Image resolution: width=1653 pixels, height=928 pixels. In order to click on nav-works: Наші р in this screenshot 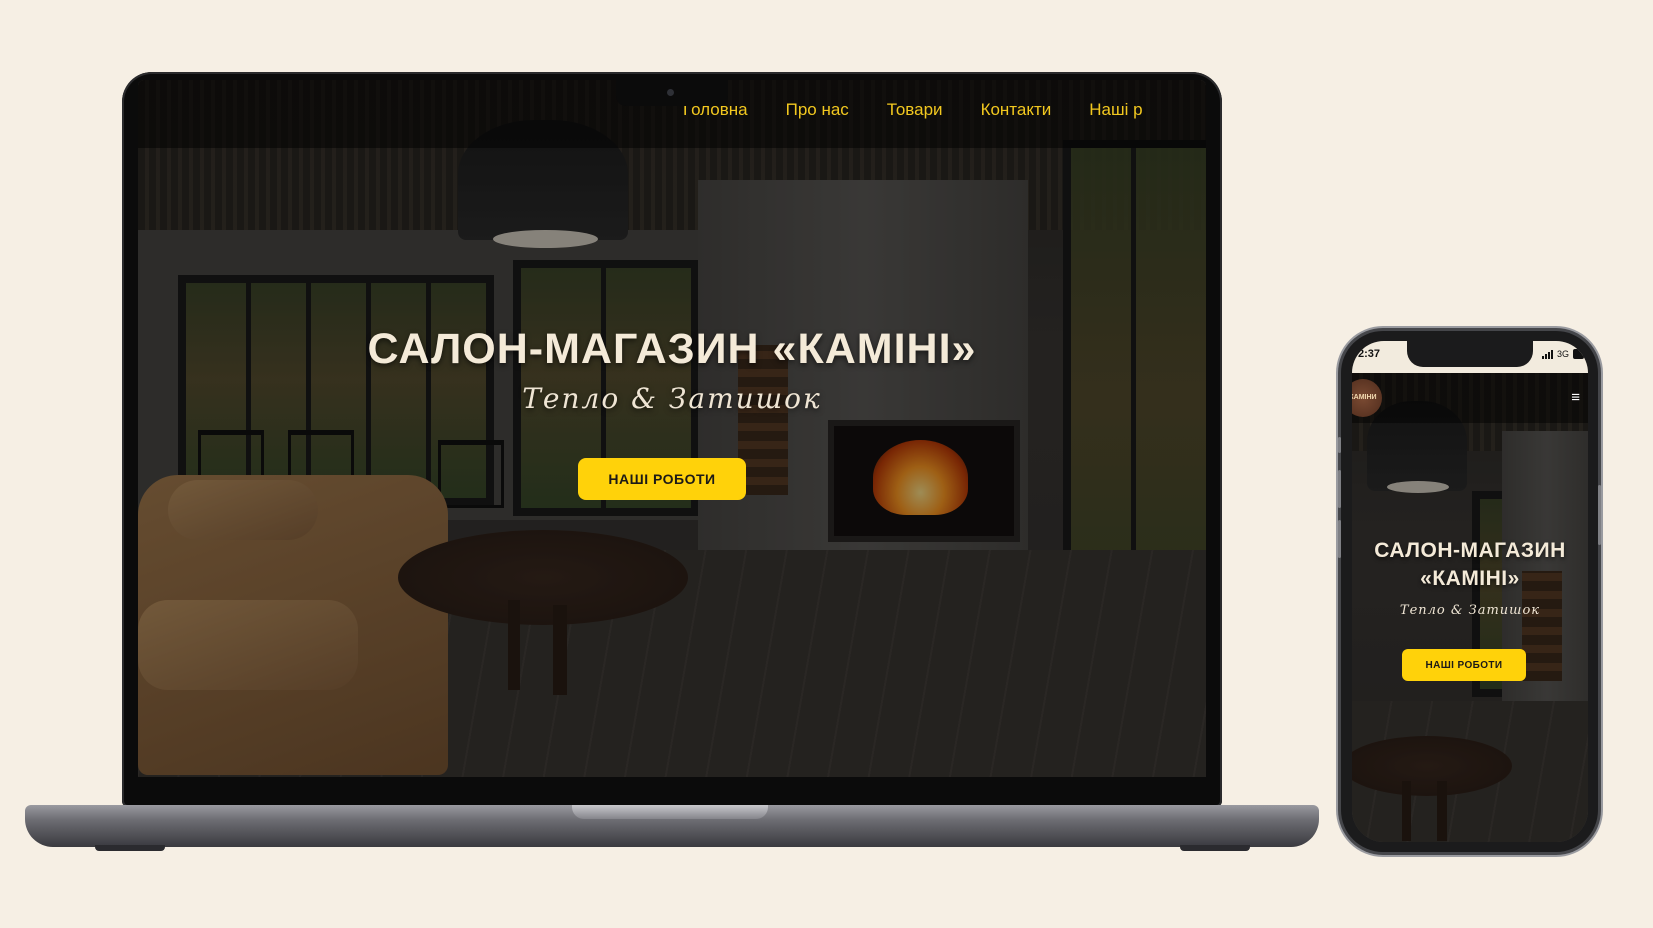, I will do `click(1115, 110)`.